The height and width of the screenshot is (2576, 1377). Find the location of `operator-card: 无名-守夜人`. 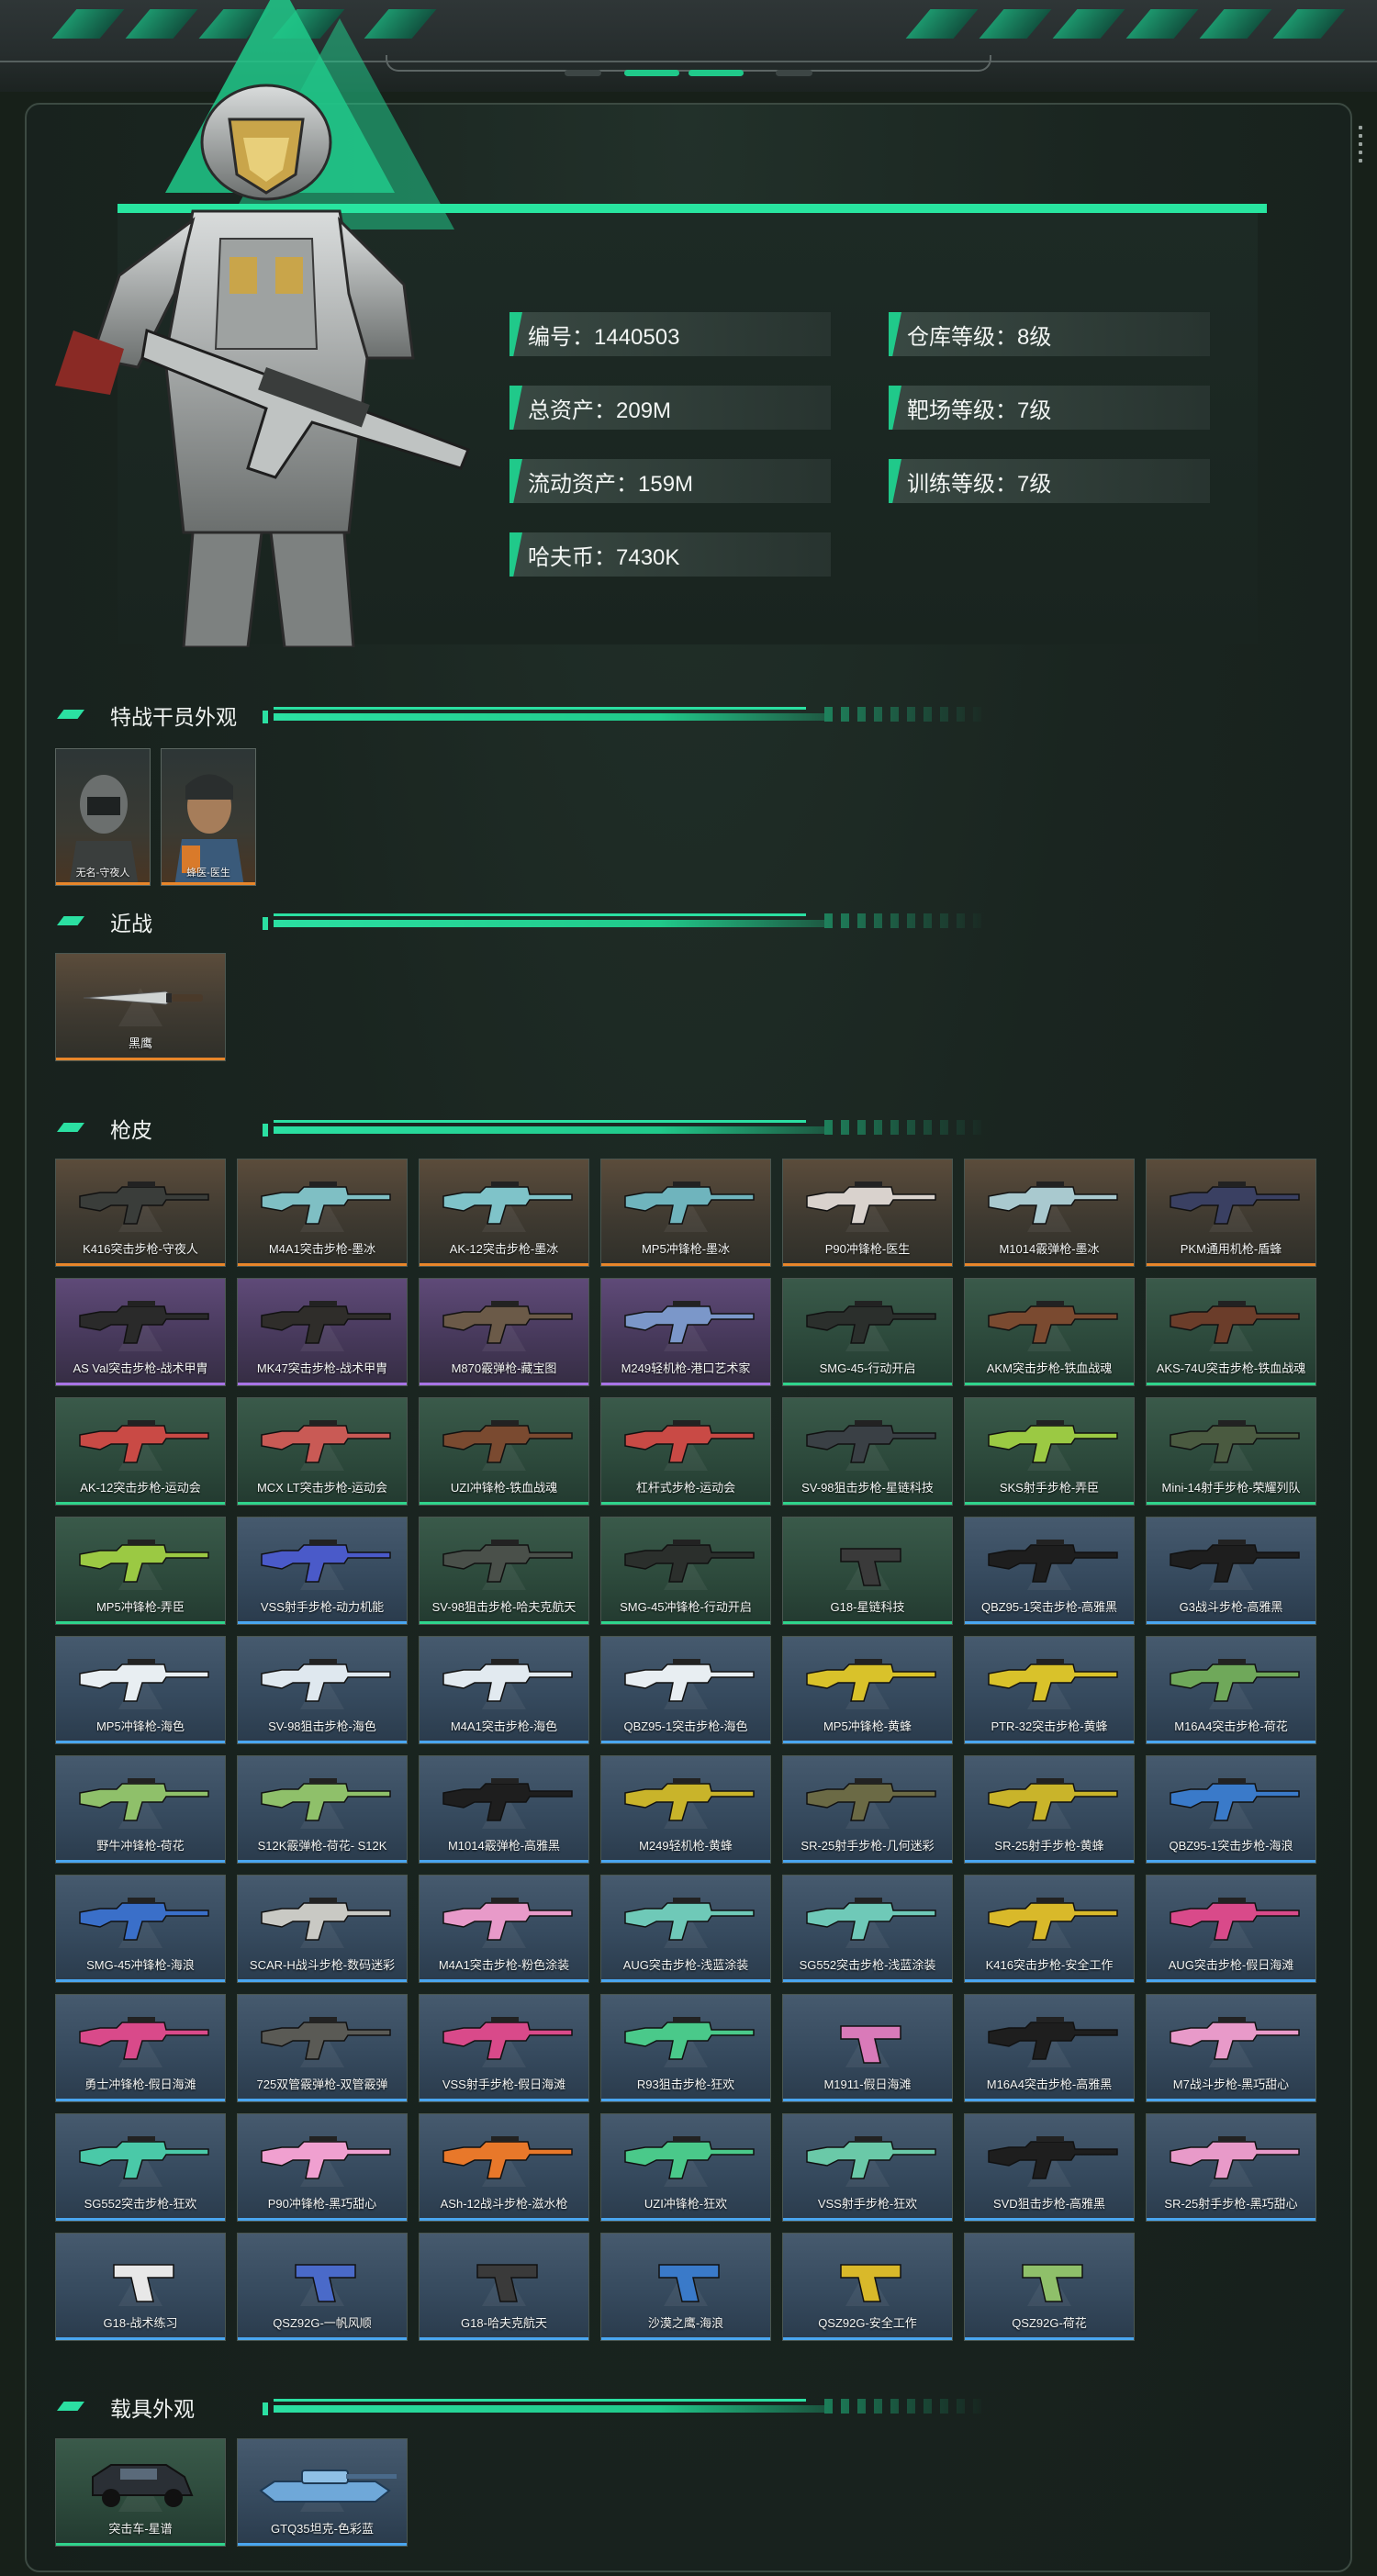

operator-card: 无名-守夜人 is located at coordinates (103, 817).